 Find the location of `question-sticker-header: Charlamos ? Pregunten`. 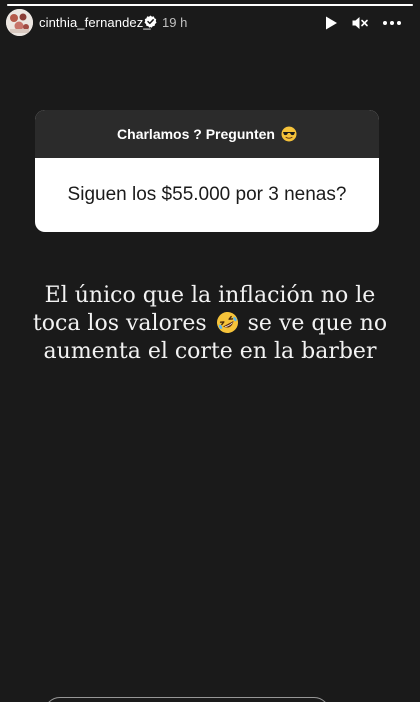

question-sticker-header: Charlamos ? Pregunten is located at coordinates (207, 134).